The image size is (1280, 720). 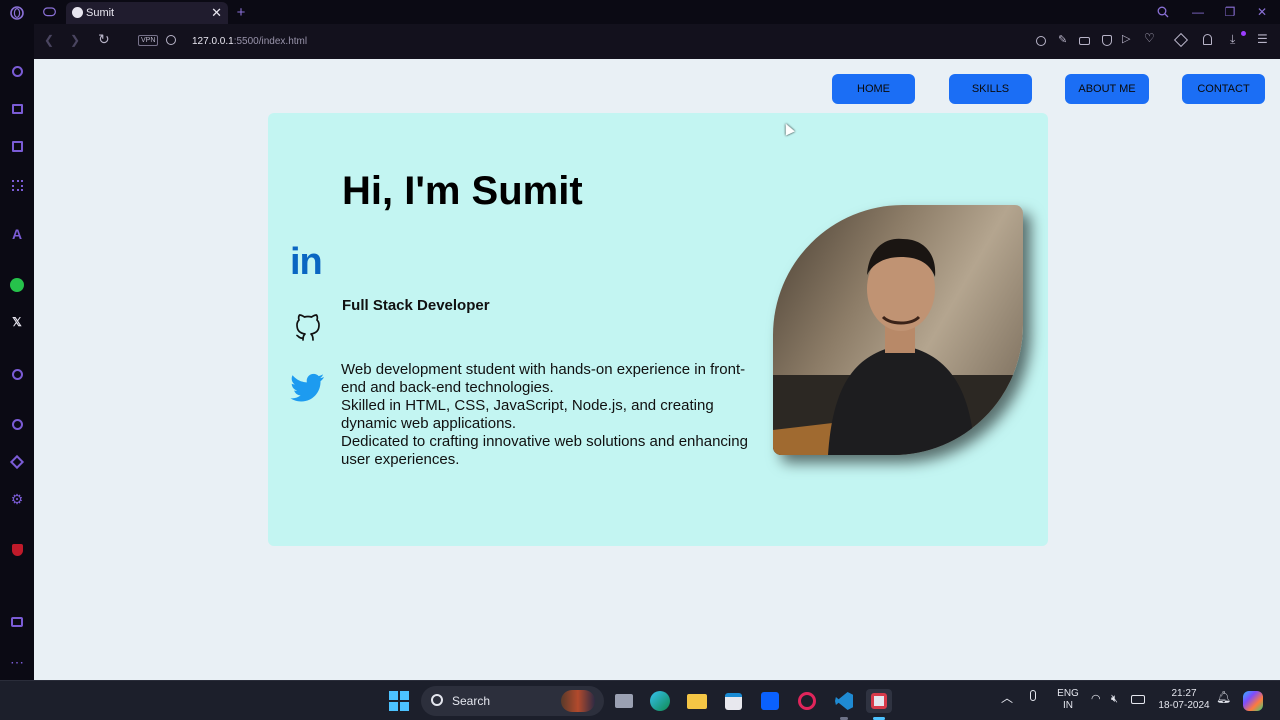 What do you see at coordinates (1232, 39) in the screenshot?
I see `download-icon: ⤓` at bounding box center [1232, 39].